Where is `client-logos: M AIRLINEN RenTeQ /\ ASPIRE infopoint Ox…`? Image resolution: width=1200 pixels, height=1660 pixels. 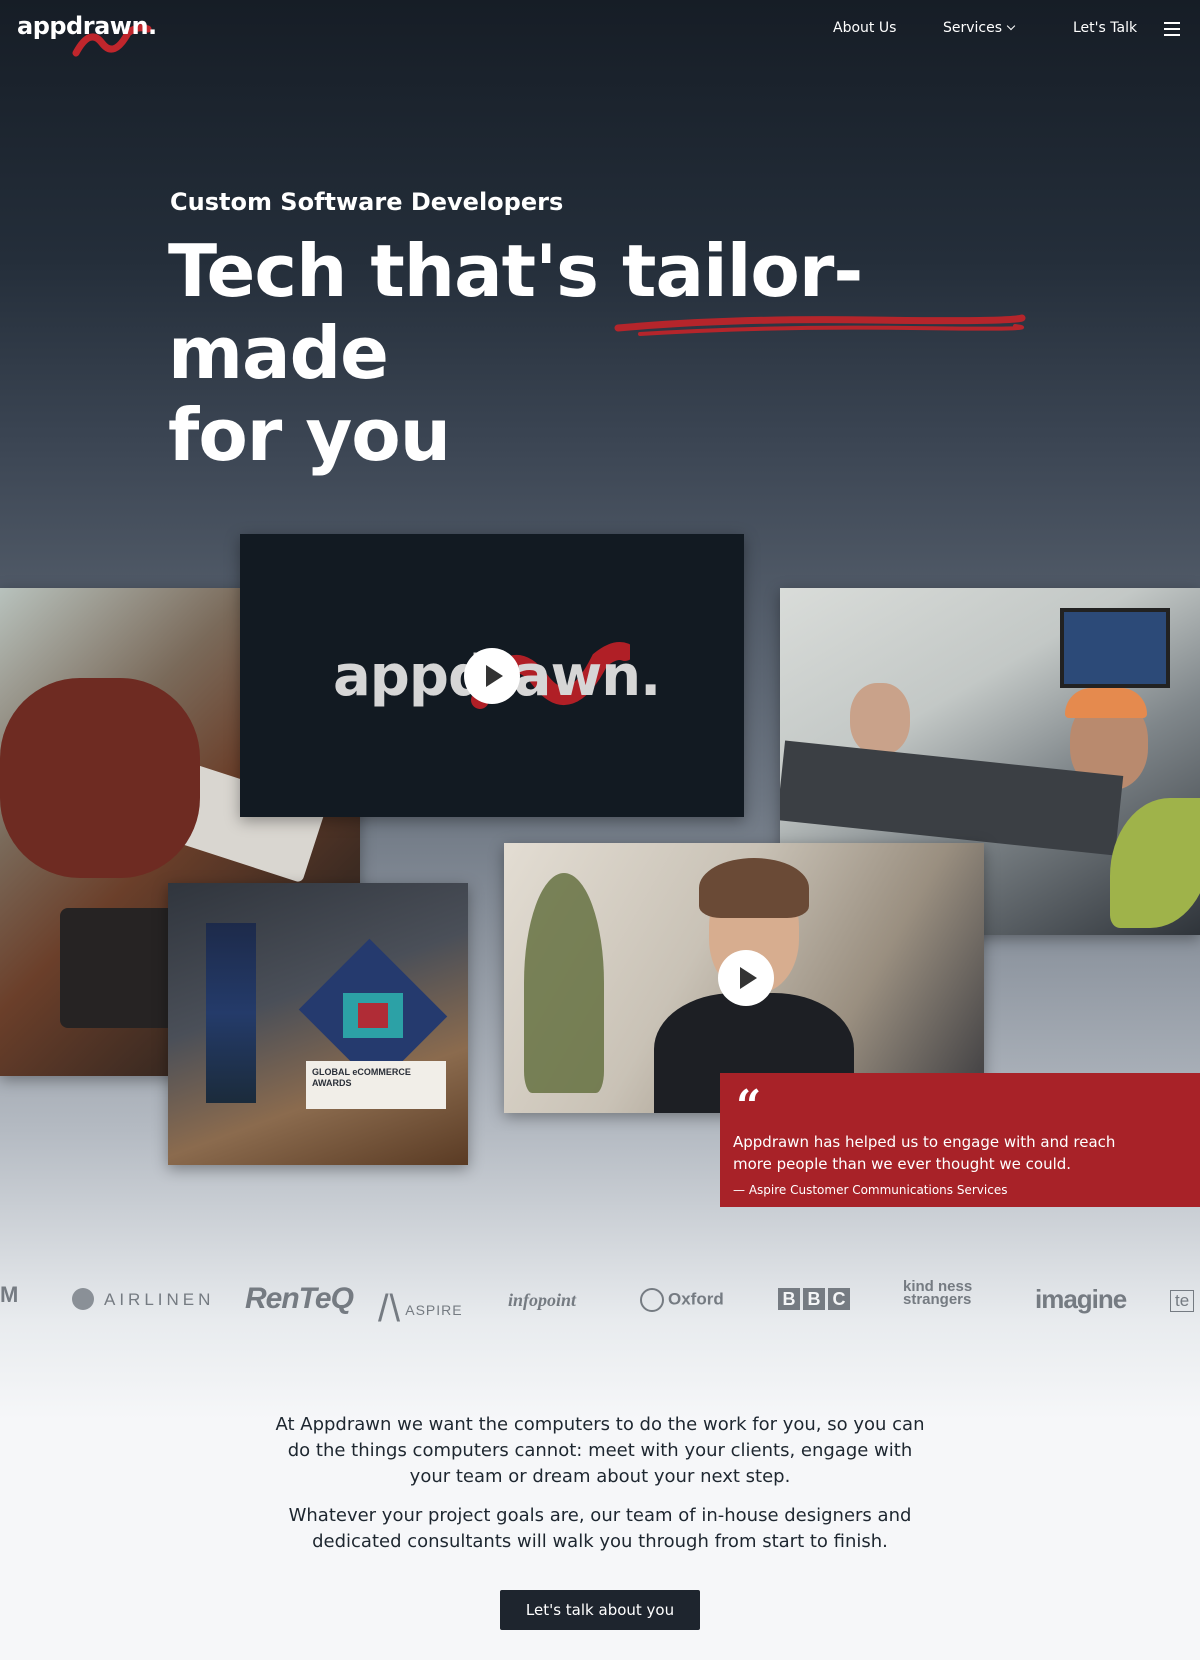 client-logos: M AIRLINEN RenTeQ /\ ASPIRE infopoint Ox… is located at coordinates (600, 1302).